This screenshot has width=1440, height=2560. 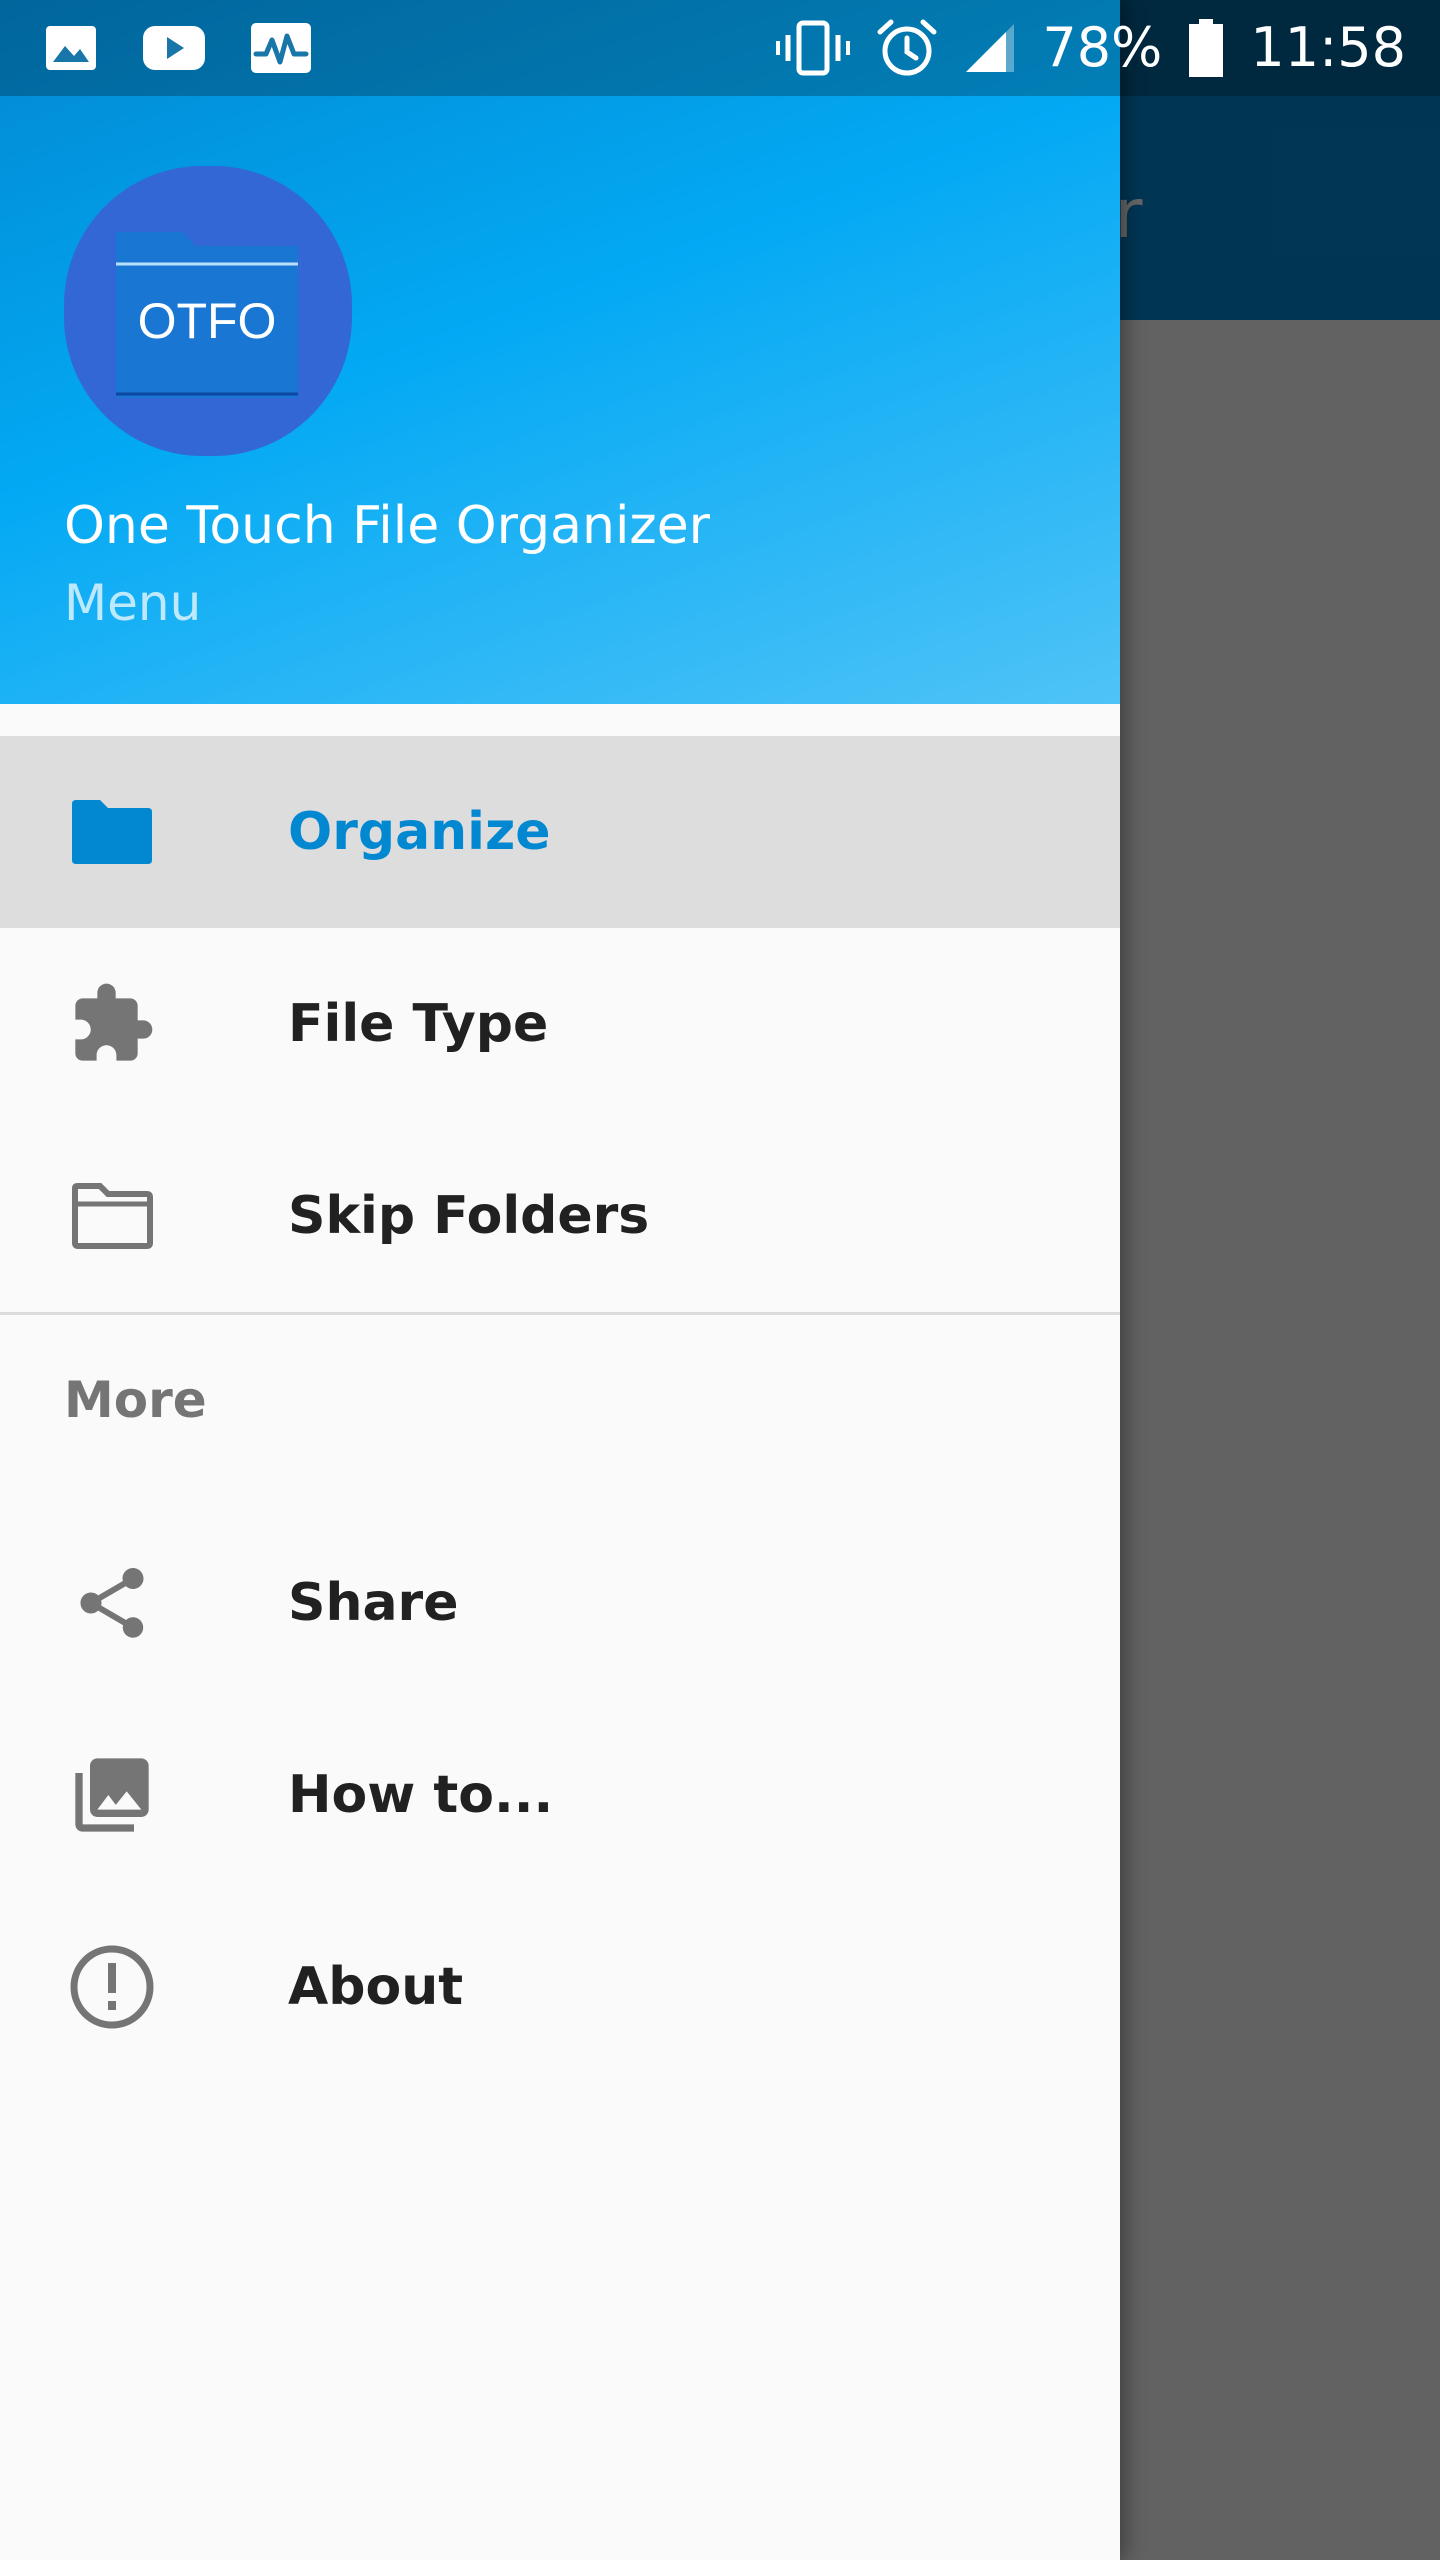 I want to click on menu-item-label: About, so click(x=376, y=1987).